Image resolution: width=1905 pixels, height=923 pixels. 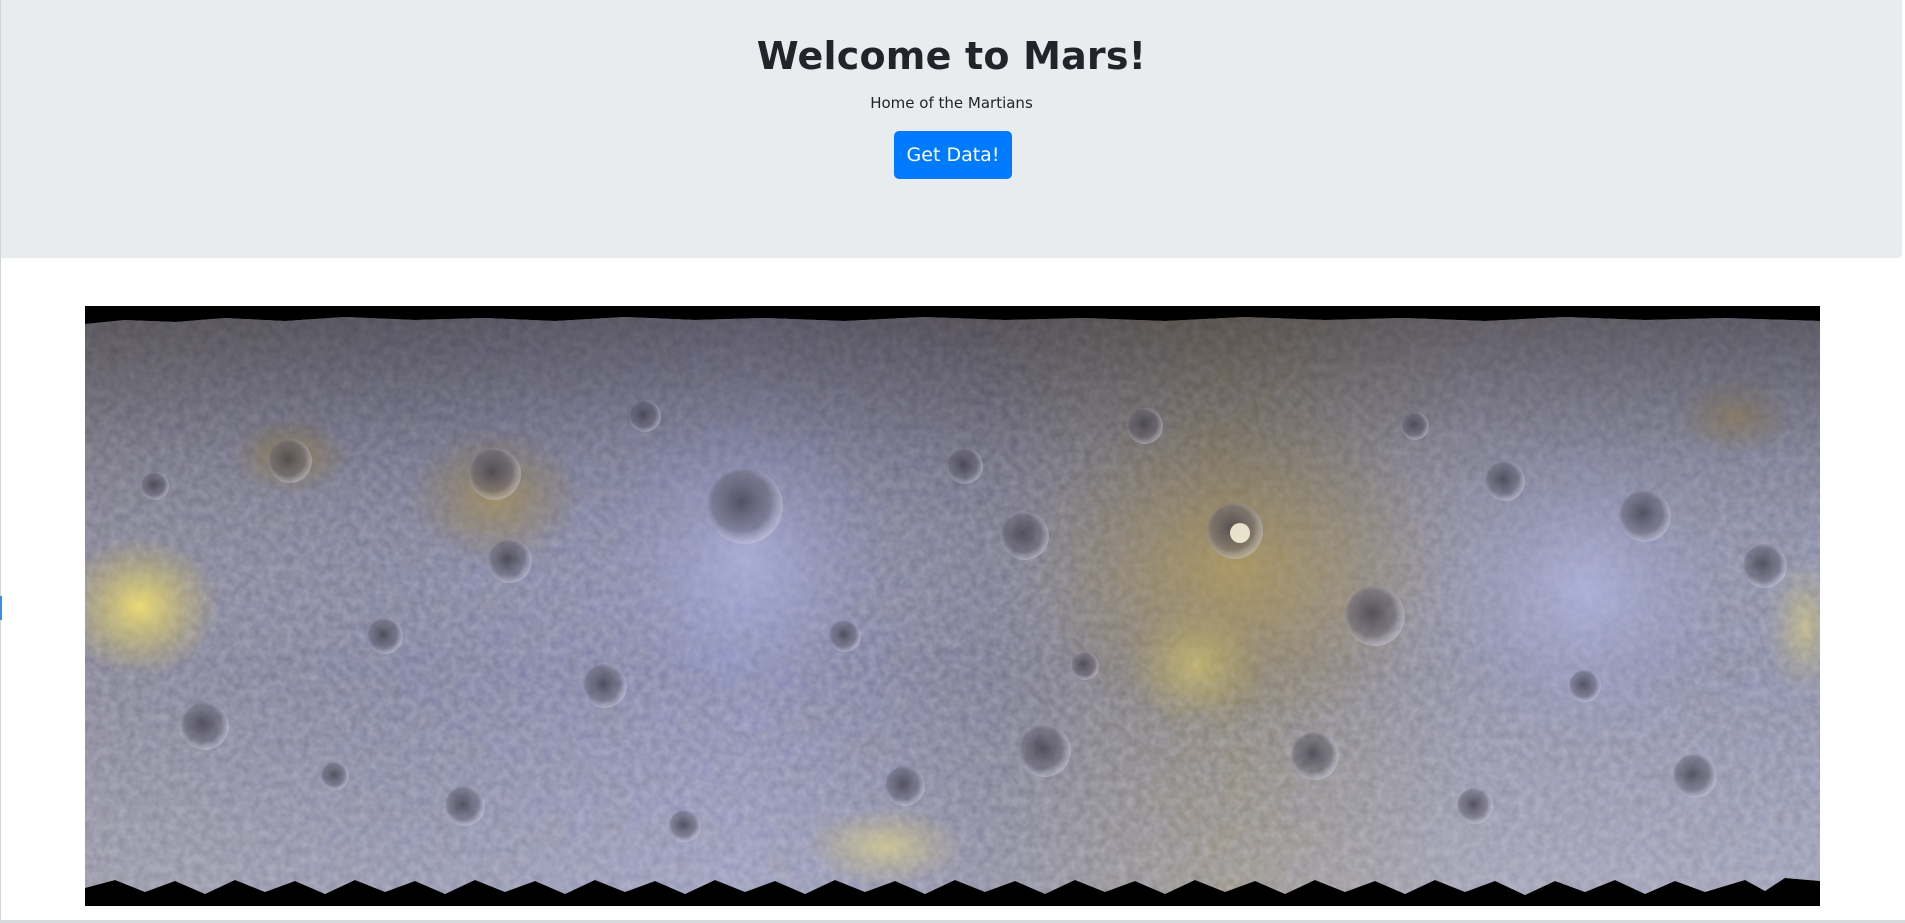 I want to click on window-edge-mark, so click(x=1, y=608).